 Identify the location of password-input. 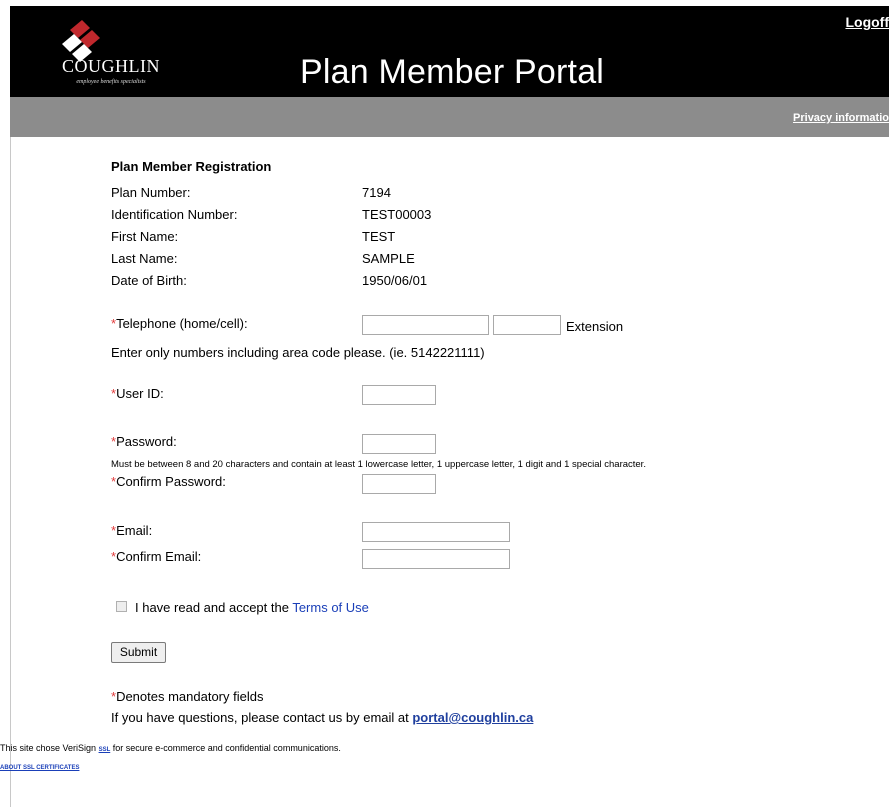
(399, 444).